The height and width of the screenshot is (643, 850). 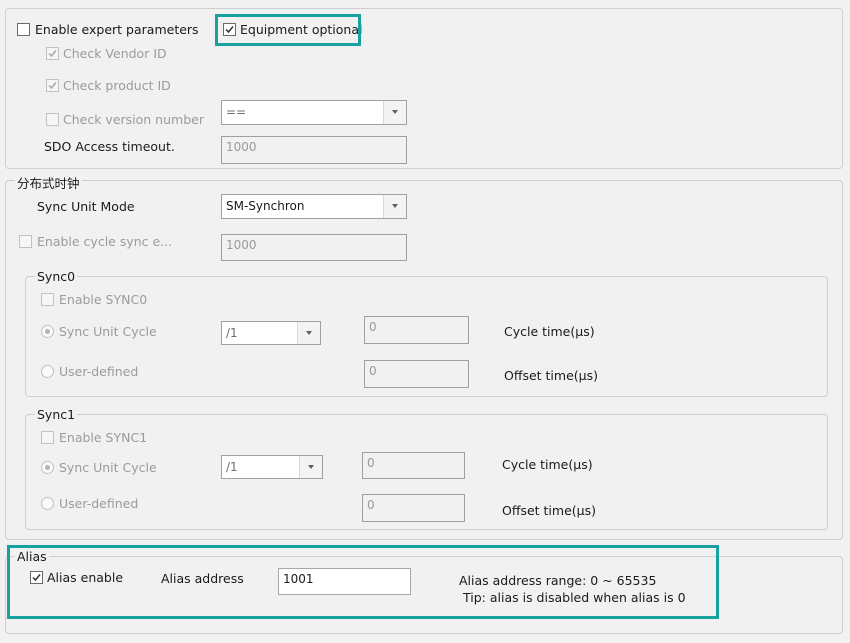 I want to click on sync0-cycle-time-label: Cycle time(µs), so click(x=549, y=331).